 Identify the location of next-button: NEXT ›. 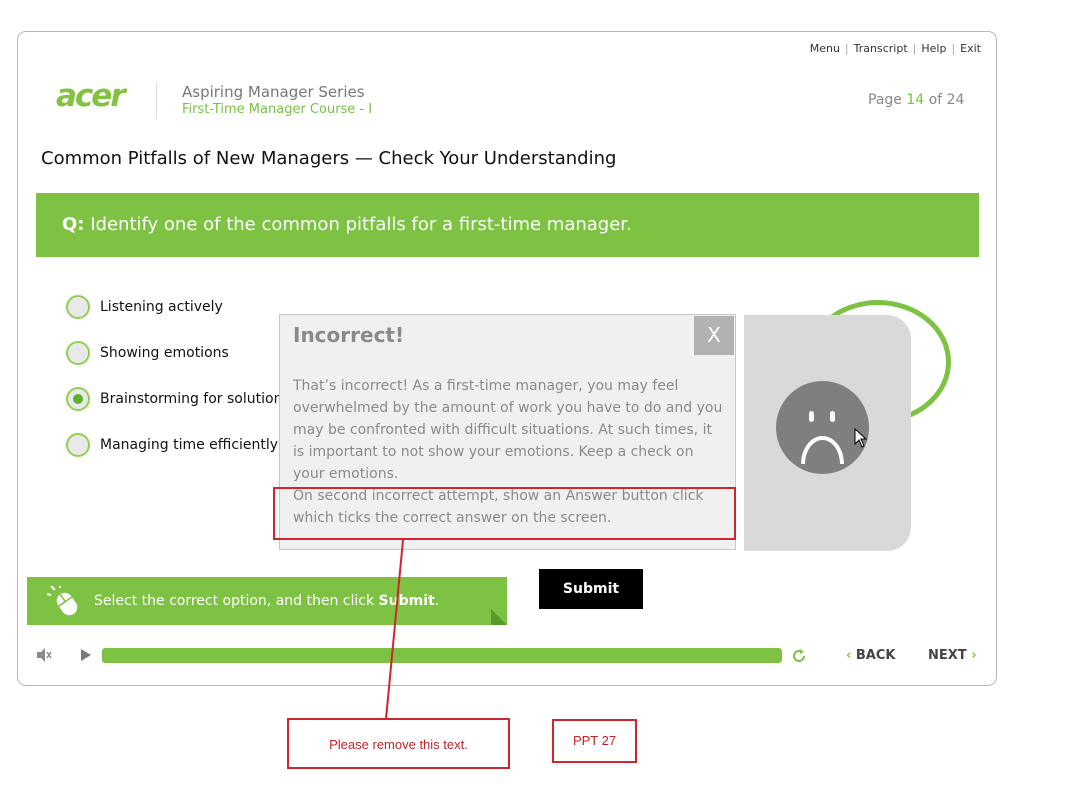
(952, 655).